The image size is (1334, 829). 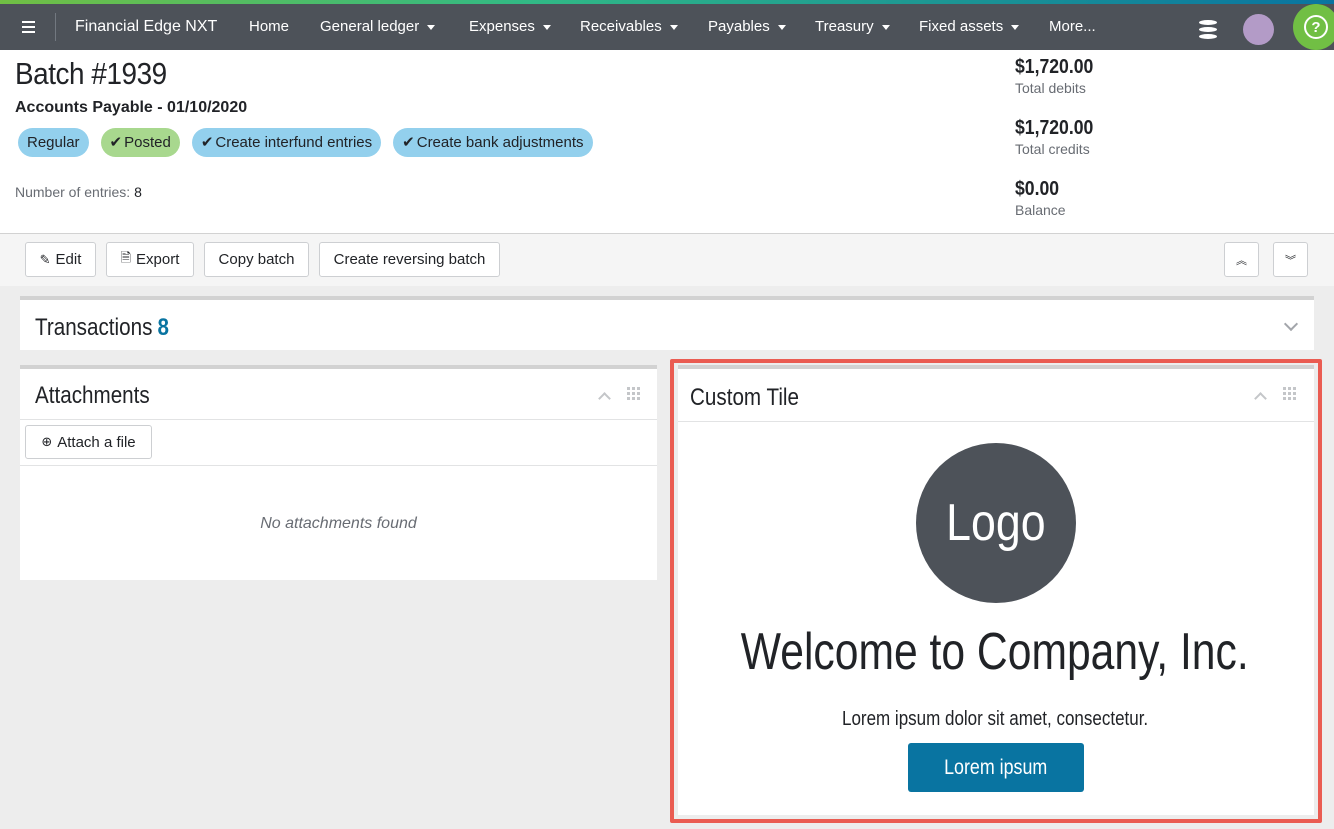 What do you see at coordinates (91, 73) in the screenshot?
I see `page-title: Batch #1939` at bounding box center [91, 73].